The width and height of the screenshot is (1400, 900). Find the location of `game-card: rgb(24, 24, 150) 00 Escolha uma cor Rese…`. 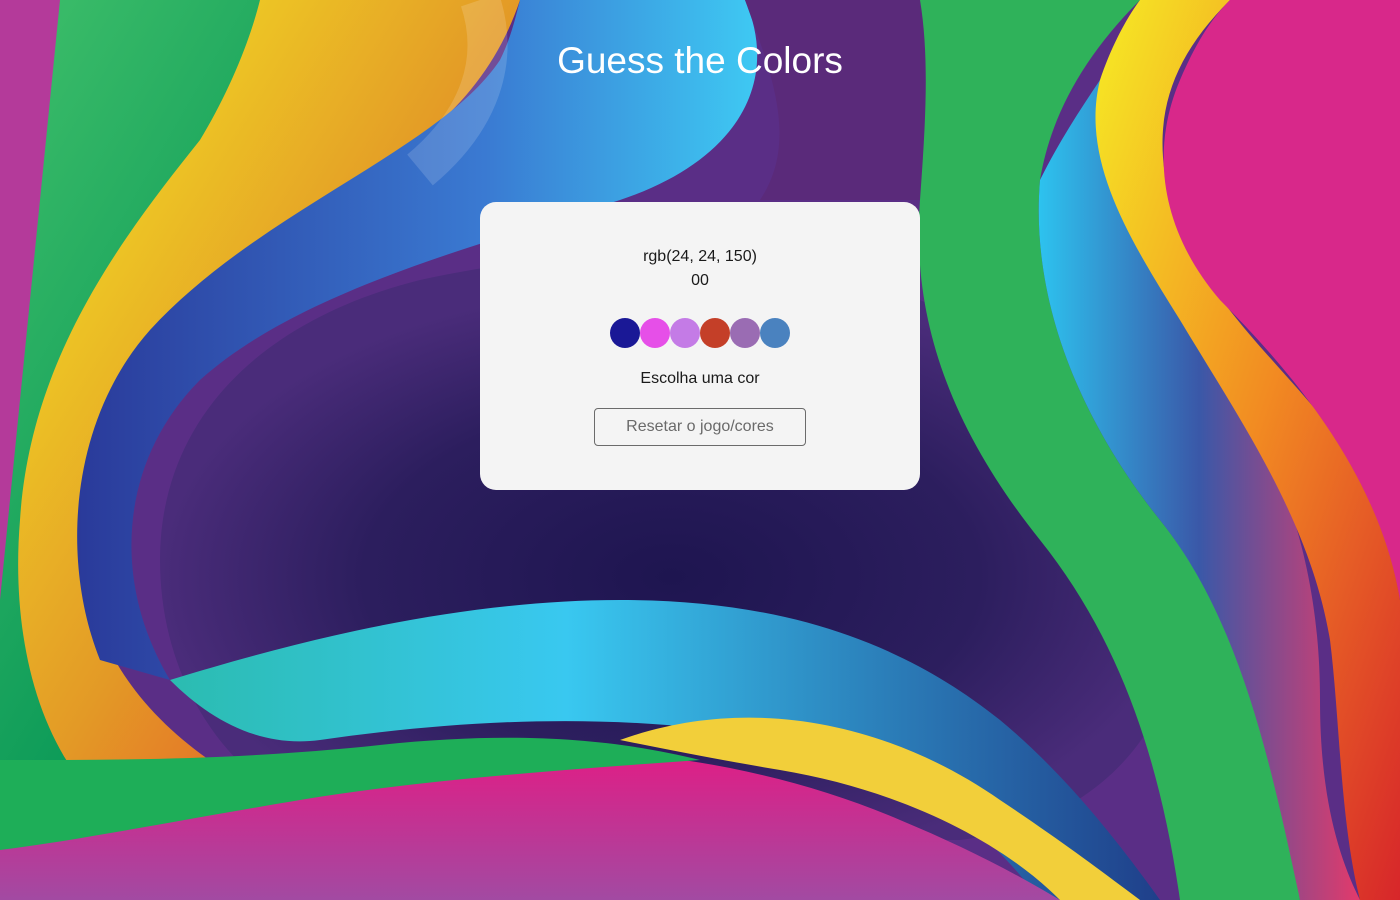

game-card: rgb(24, 24, 150) 00 Escolha uma cor Rese… is located at coordinates (700, 346).